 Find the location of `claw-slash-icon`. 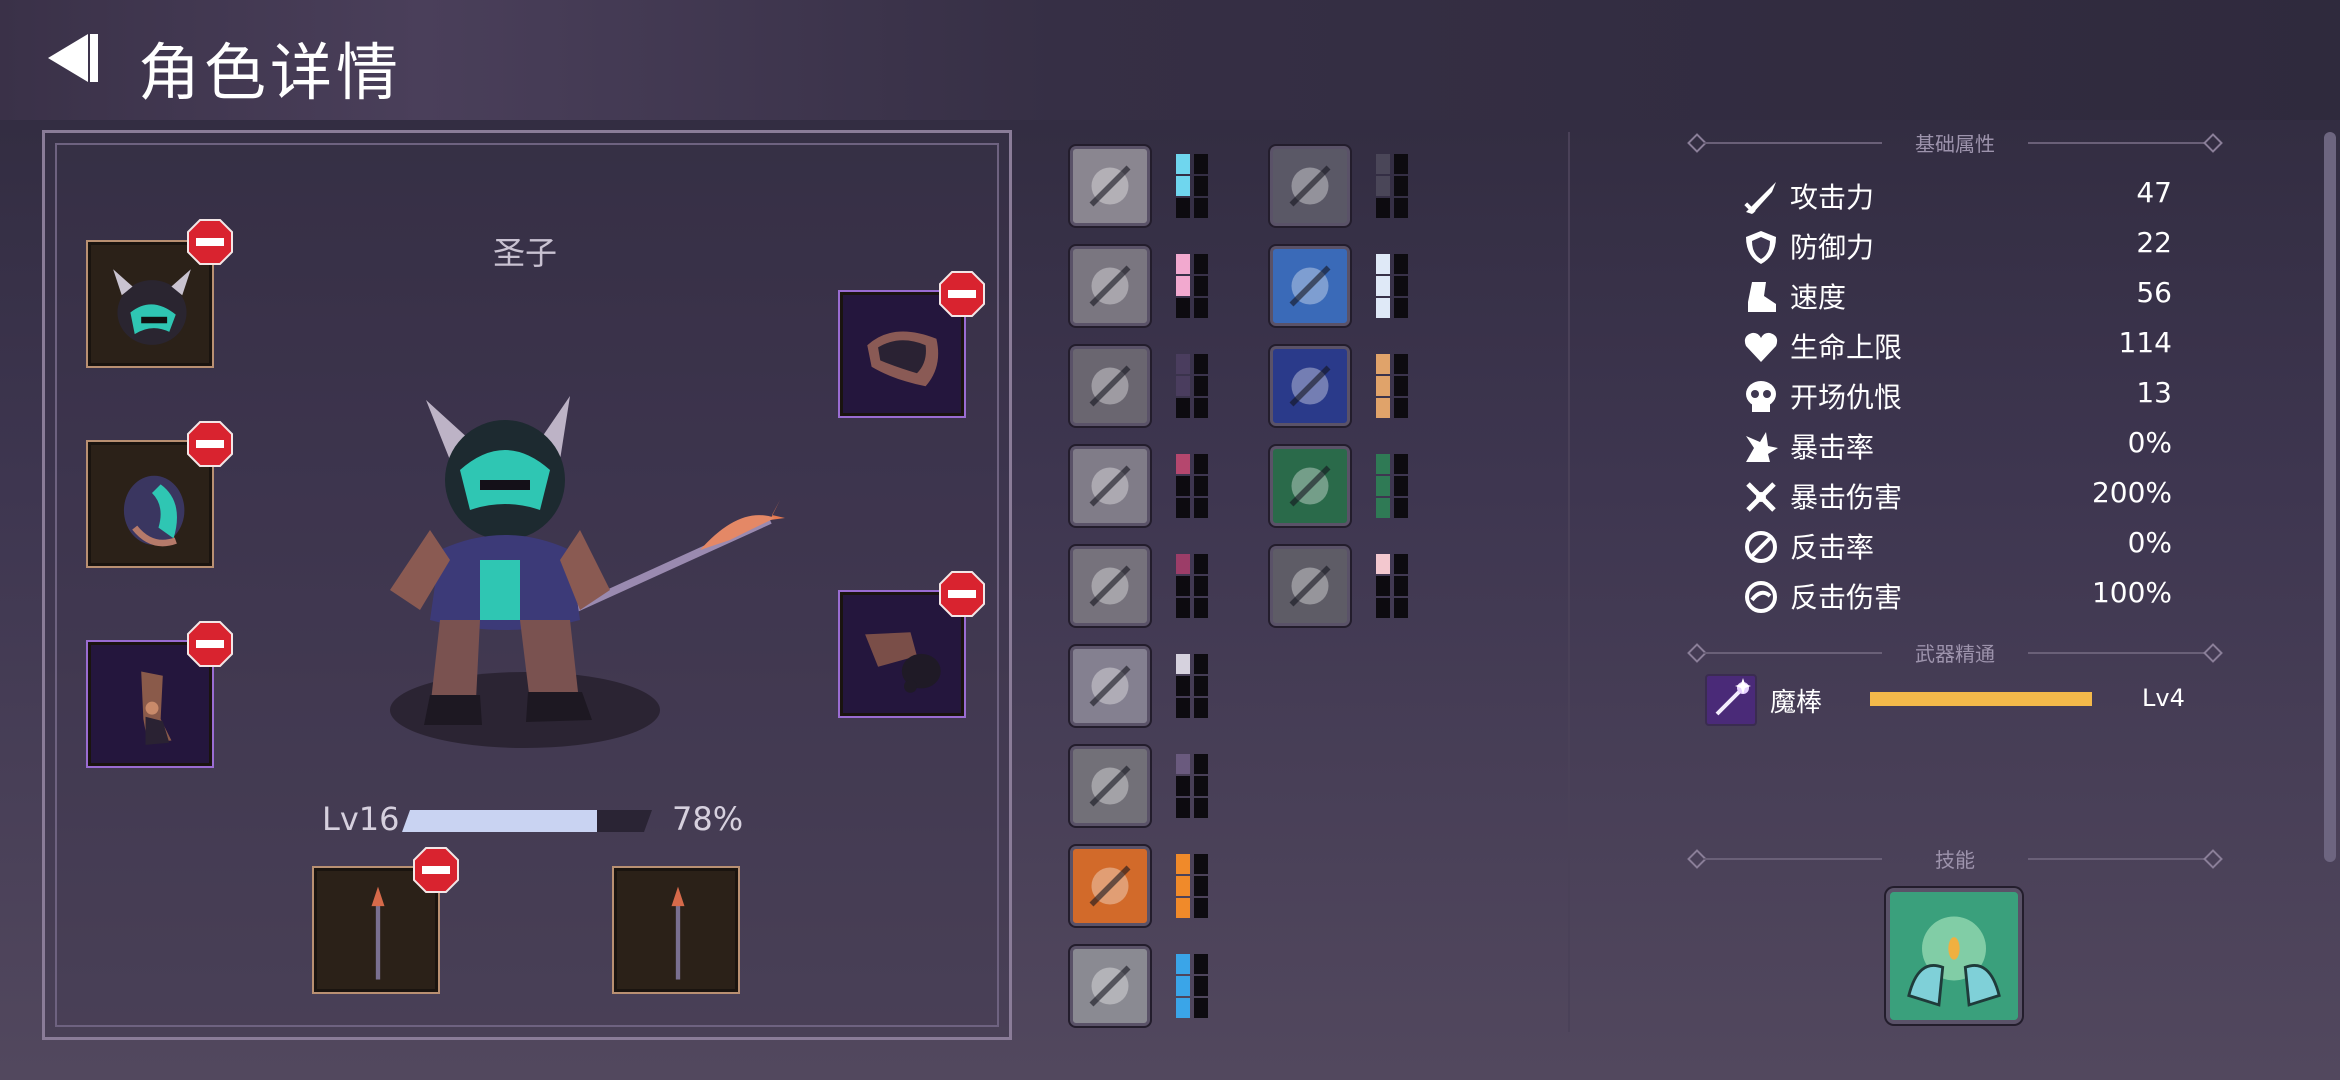

claw-slash-icon is located at coordinates (1110, 486).